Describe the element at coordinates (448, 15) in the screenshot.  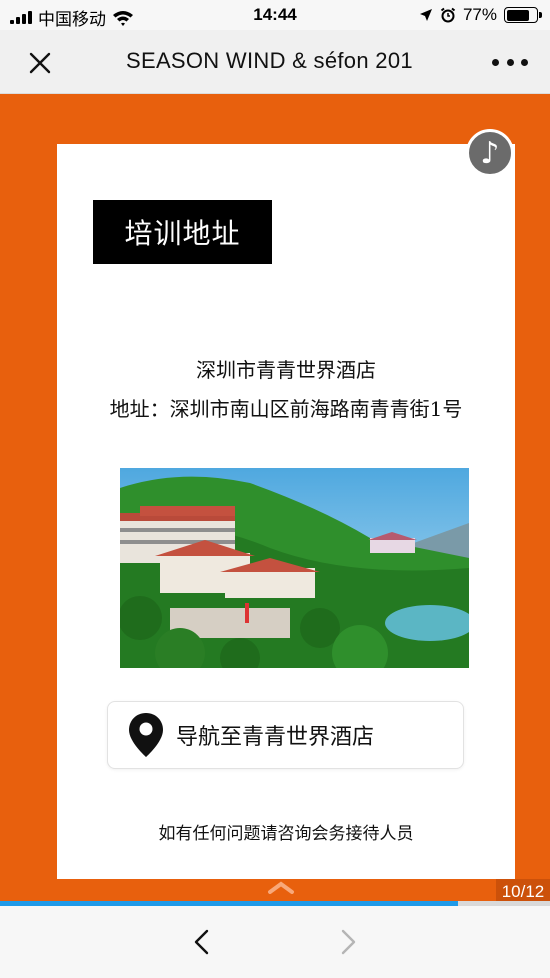
I see `alarm-icon` at that location.